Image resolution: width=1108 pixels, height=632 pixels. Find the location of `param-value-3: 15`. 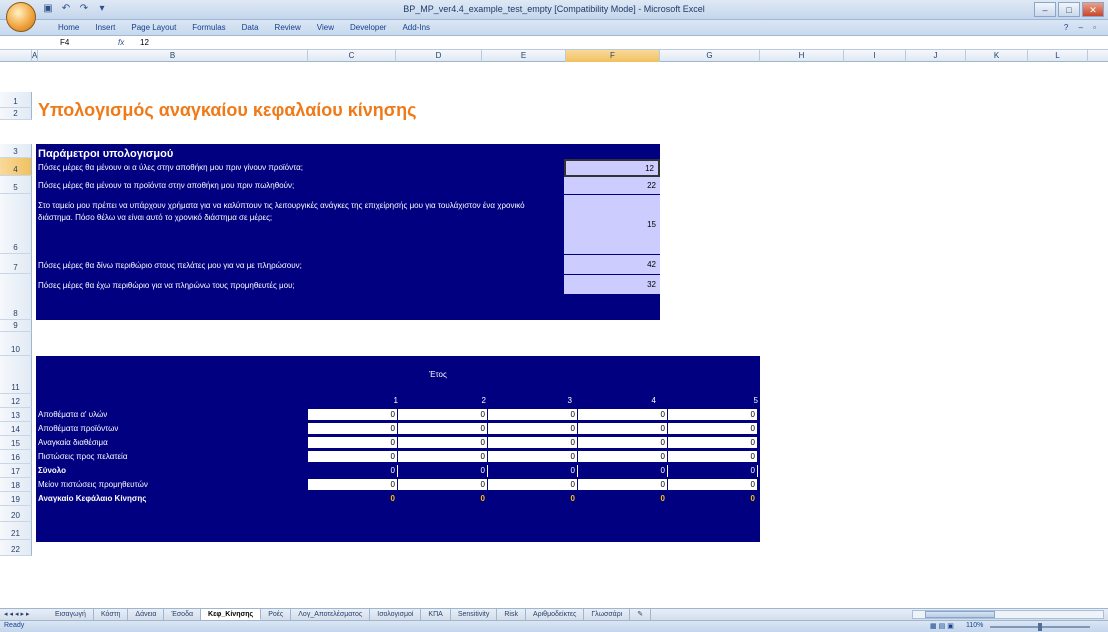

param-value-3: 15 is located at coordinates (612, 225).